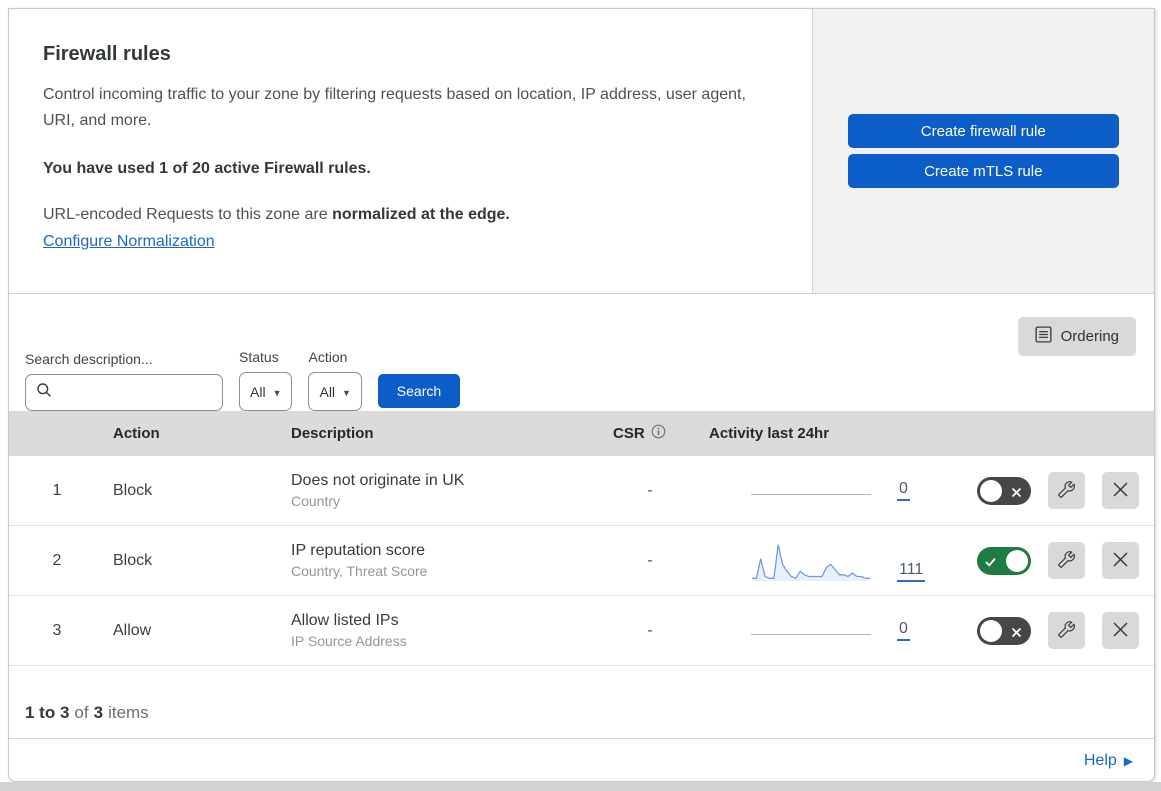  I want to click on activity-sparkline-chart, so click(811, 562).